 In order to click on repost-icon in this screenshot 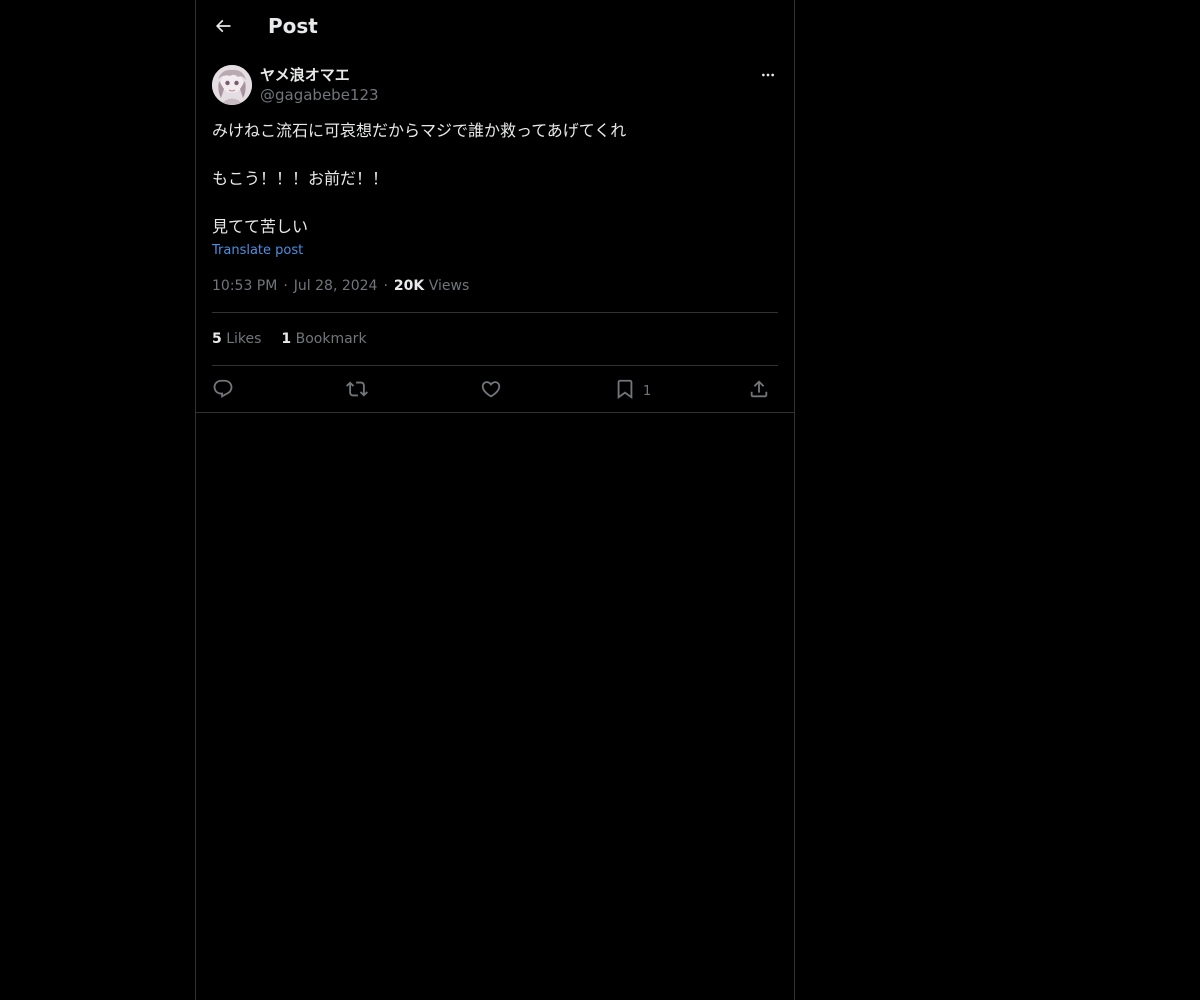, I will do `click(357, 389)`.